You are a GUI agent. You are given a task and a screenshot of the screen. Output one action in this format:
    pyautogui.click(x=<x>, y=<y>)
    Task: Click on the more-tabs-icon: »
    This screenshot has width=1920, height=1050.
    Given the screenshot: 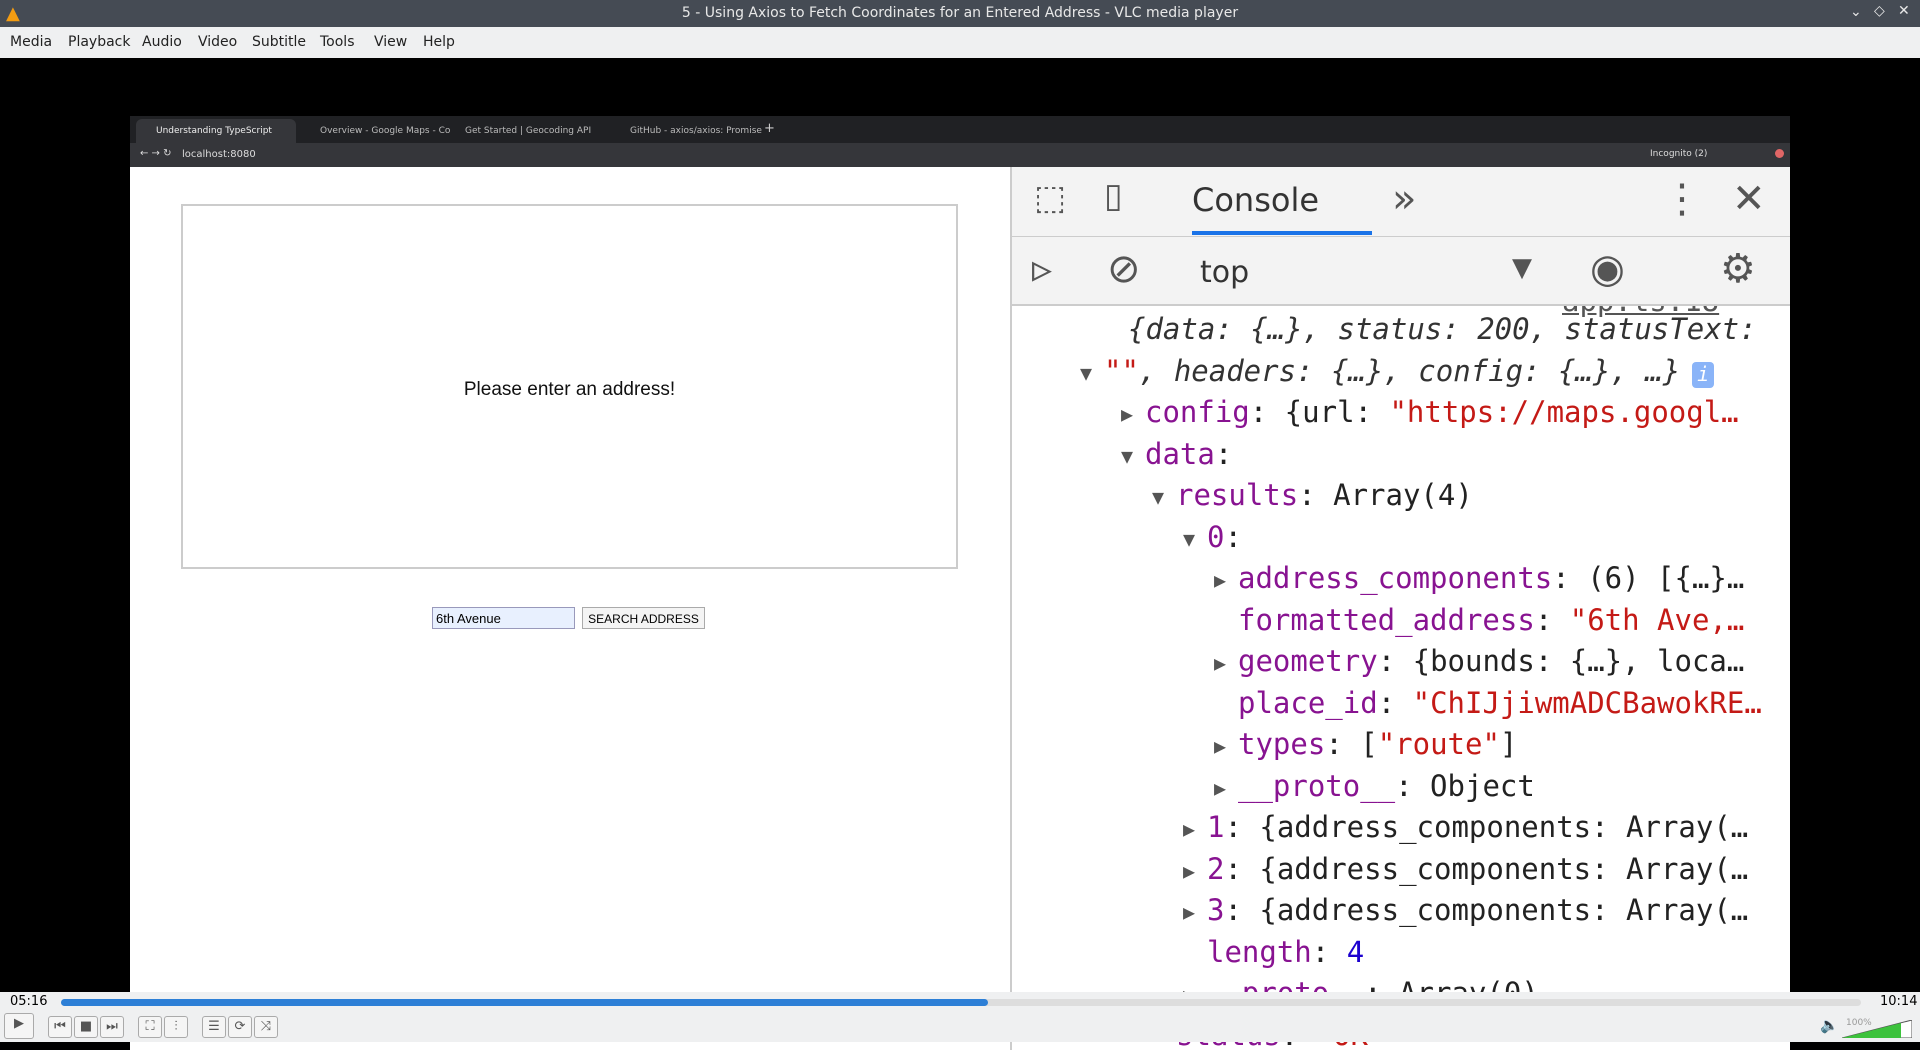 What is the action you would take?
    pyautogui.click(x=1404, y=199)
    